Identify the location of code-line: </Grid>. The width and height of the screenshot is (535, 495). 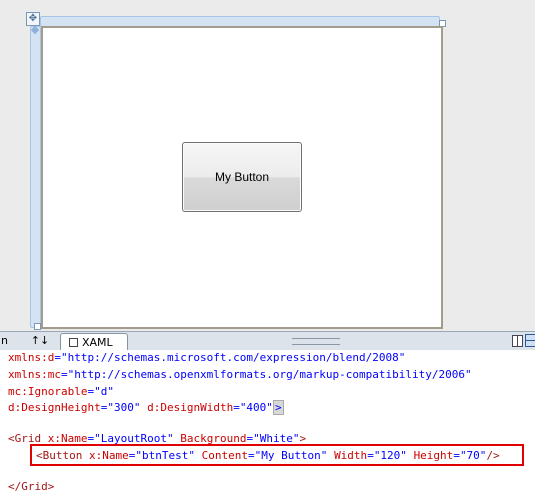
(31, 486).